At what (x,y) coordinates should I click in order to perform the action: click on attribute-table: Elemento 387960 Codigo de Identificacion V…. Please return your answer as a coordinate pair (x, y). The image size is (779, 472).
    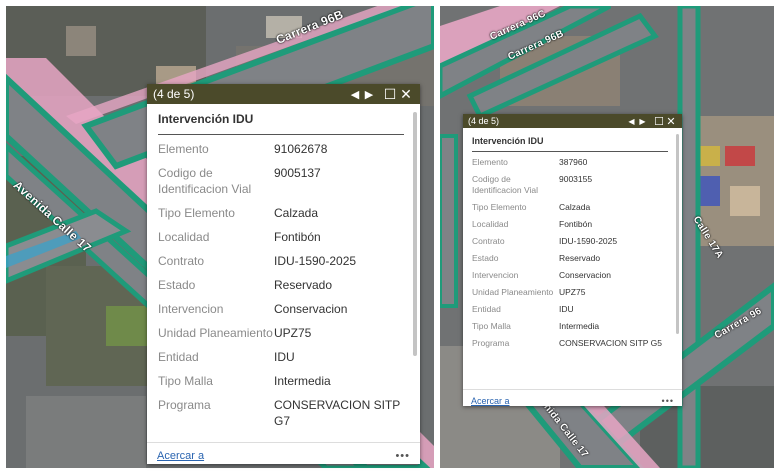
    Looking at the image, I should click on (570, 253).